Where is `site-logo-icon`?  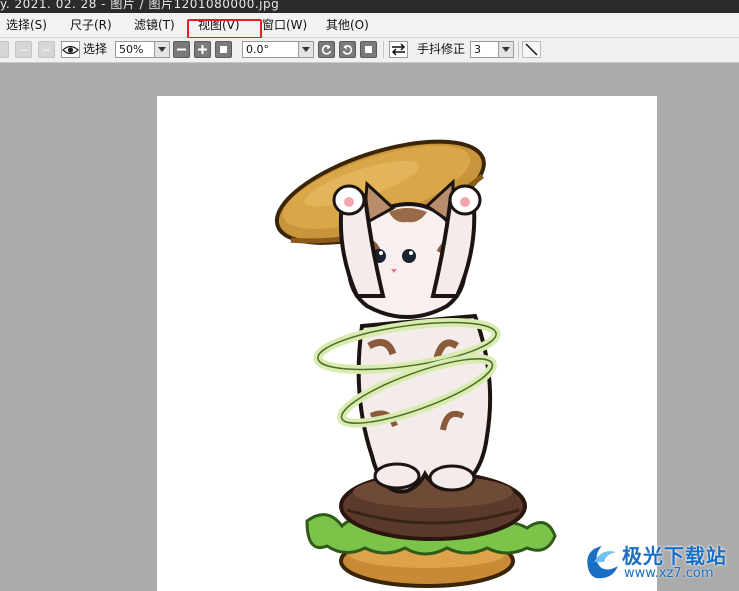 site-logo-icon is located at coordinates (602, 562).